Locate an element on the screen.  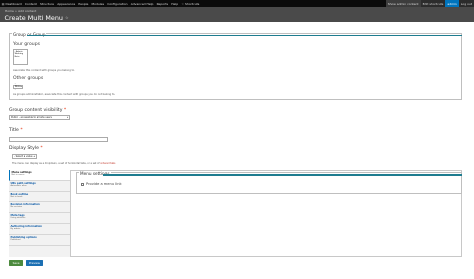
vtab-summary: Not in menu is located at coordinates (18, 175).